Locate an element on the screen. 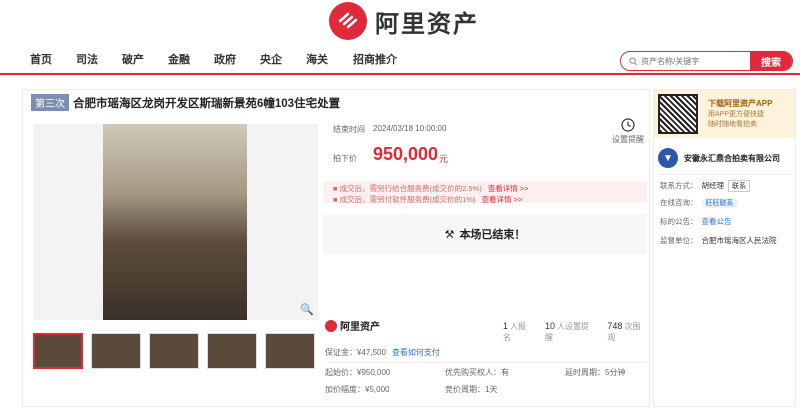 The image size is (800, 413). nav-item-bankruptcy: 破产 is located at coordinates (133, 59).